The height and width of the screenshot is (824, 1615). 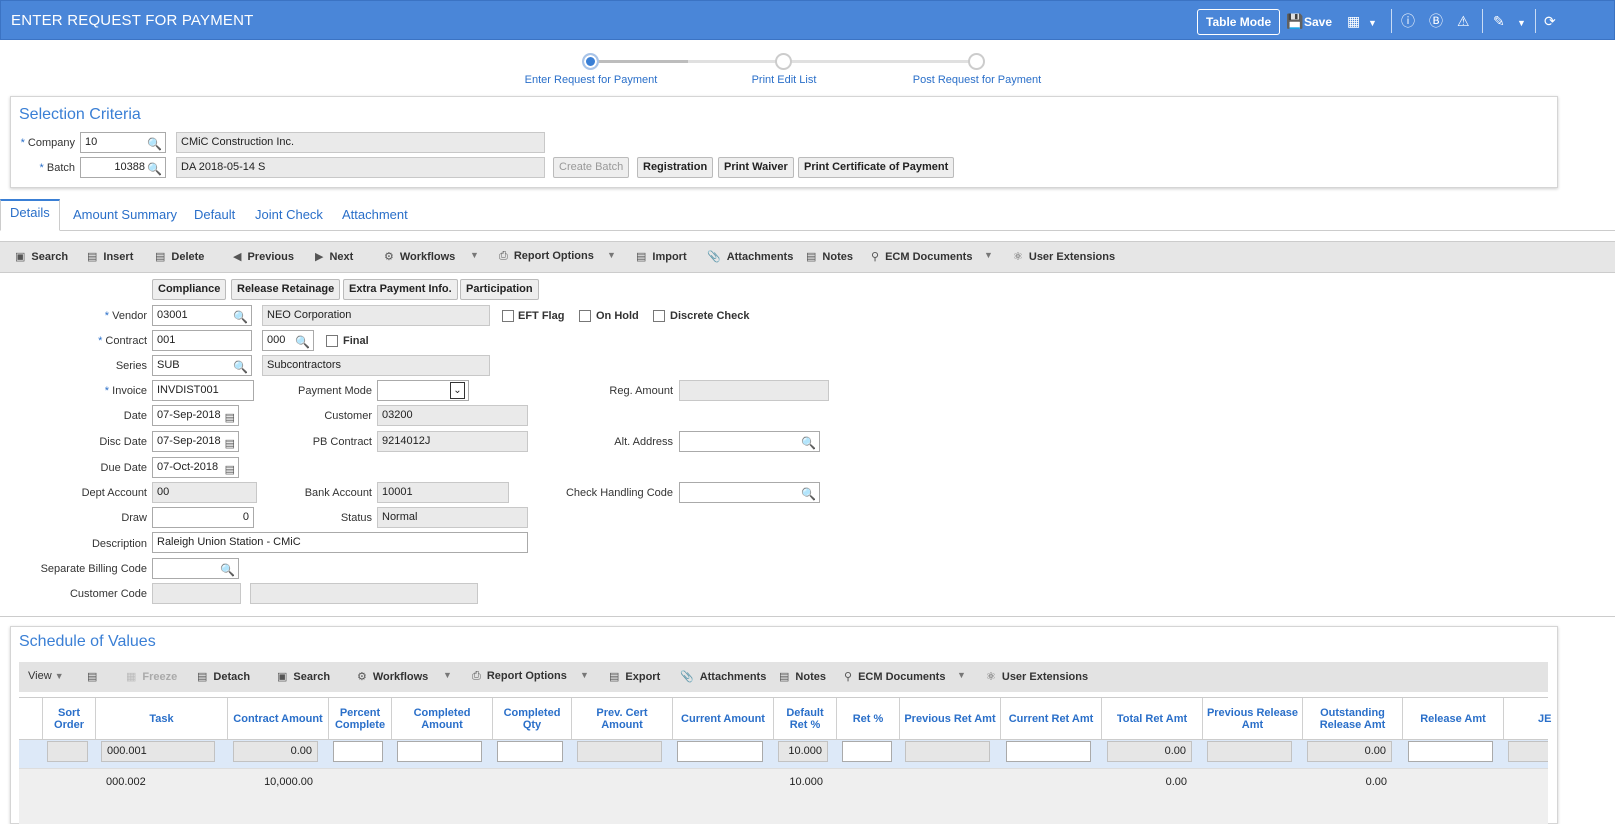 What do you see at coordinates (419, 256) in the screenshot?
I see `workflows-button: ⚙ Workflows` at bounding box center [419, 256].